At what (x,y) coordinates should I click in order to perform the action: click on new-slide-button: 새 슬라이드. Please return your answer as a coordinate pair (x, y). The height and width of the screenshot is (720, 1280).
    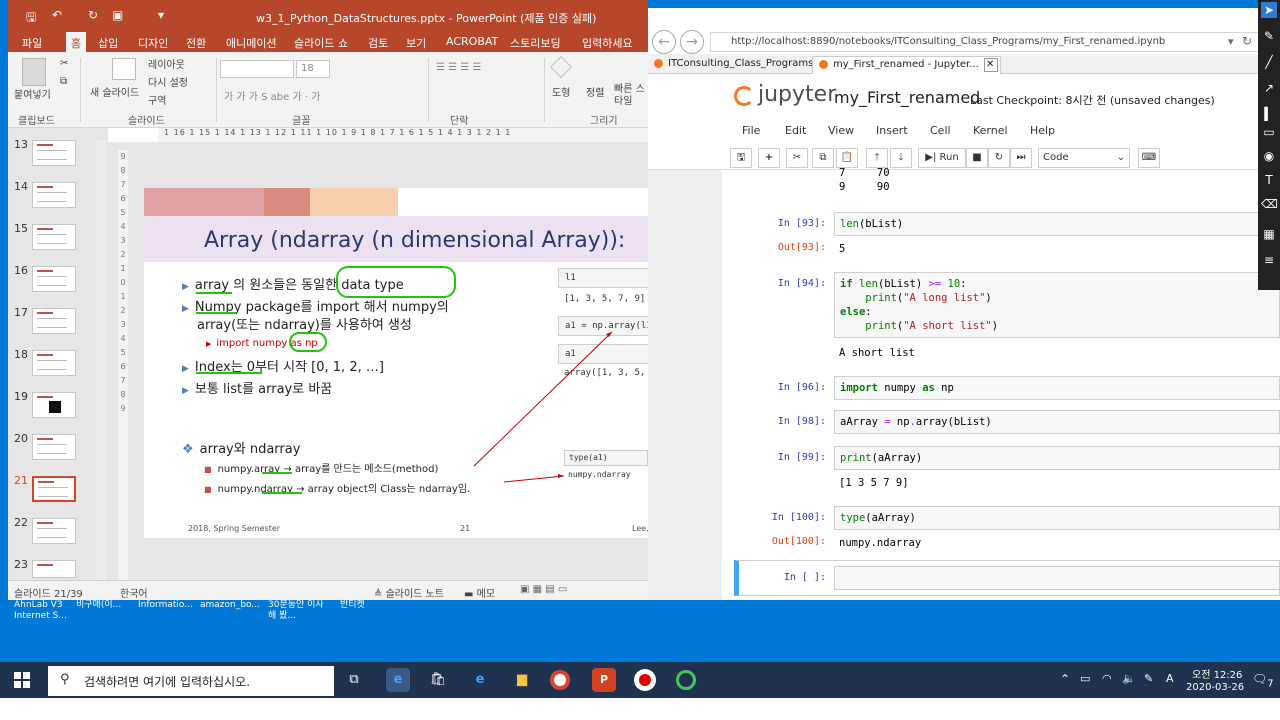
    Looking at the image, I should click on (114, 91).